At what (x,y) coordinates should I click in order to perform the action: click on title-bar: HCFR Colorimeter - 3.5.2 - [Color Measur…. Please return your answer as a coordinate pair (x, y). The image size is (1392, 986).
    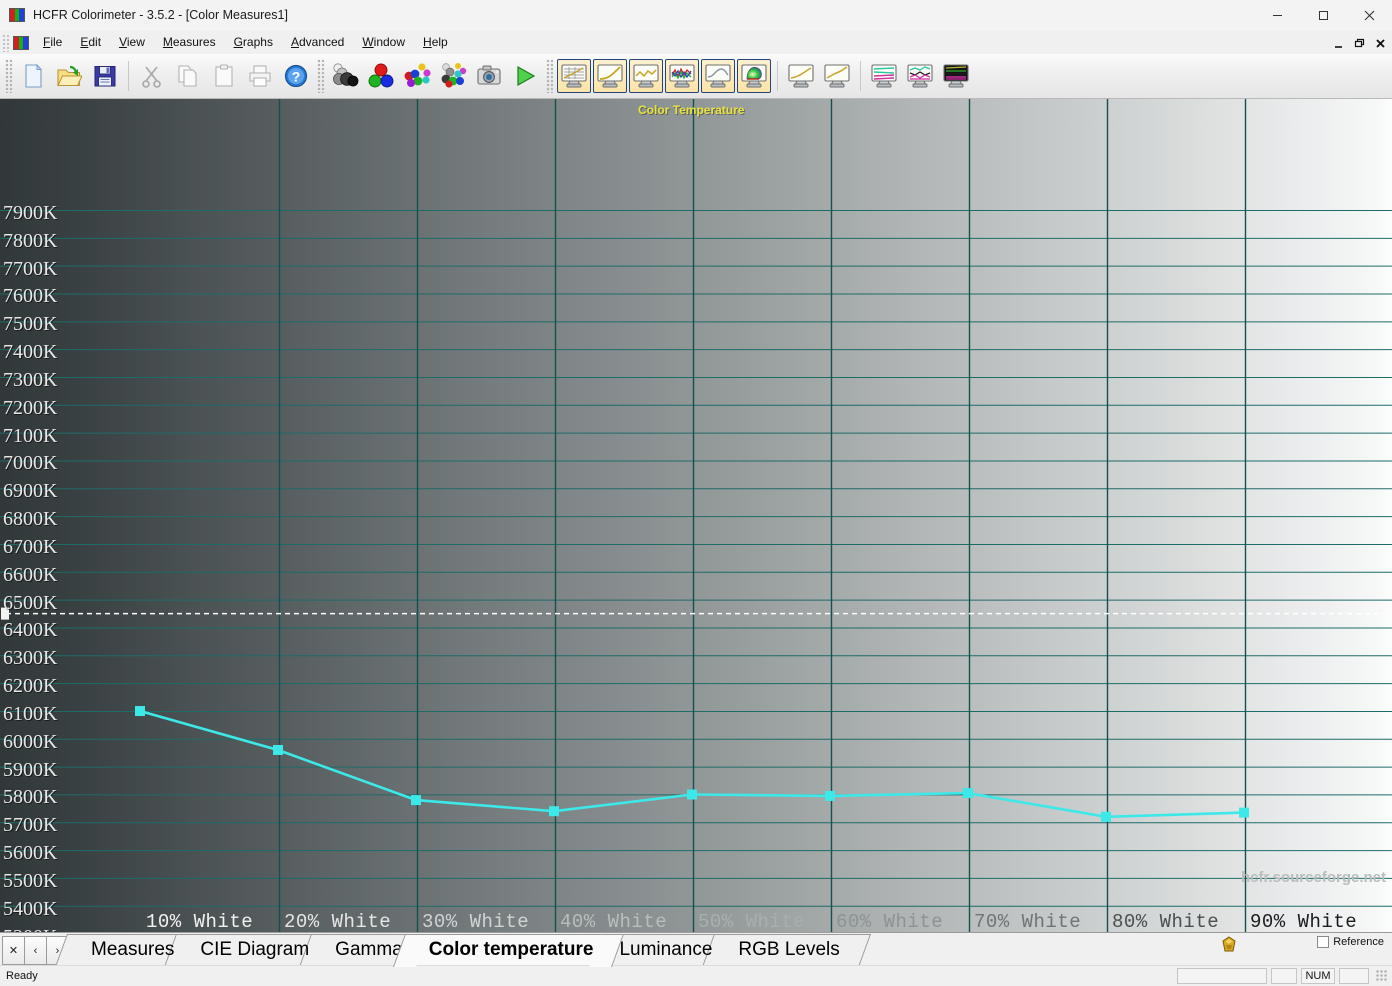
    Looking at the image, I should click on (696, 15).